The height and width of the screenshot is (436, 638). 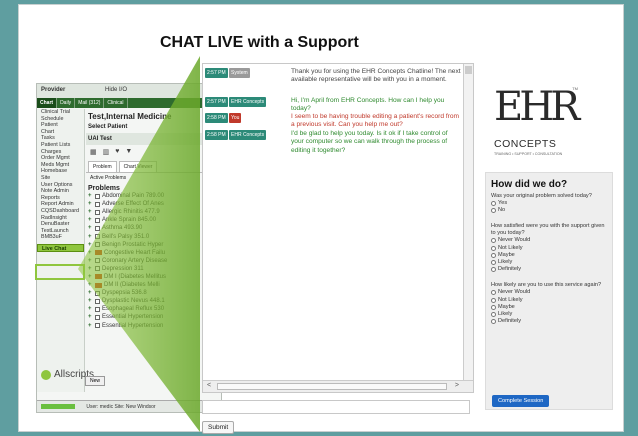 What do you see at coordinates (549, 300) in the screenshot?
I see `survey-option: Not Likely` at bounding box center [549, 300].